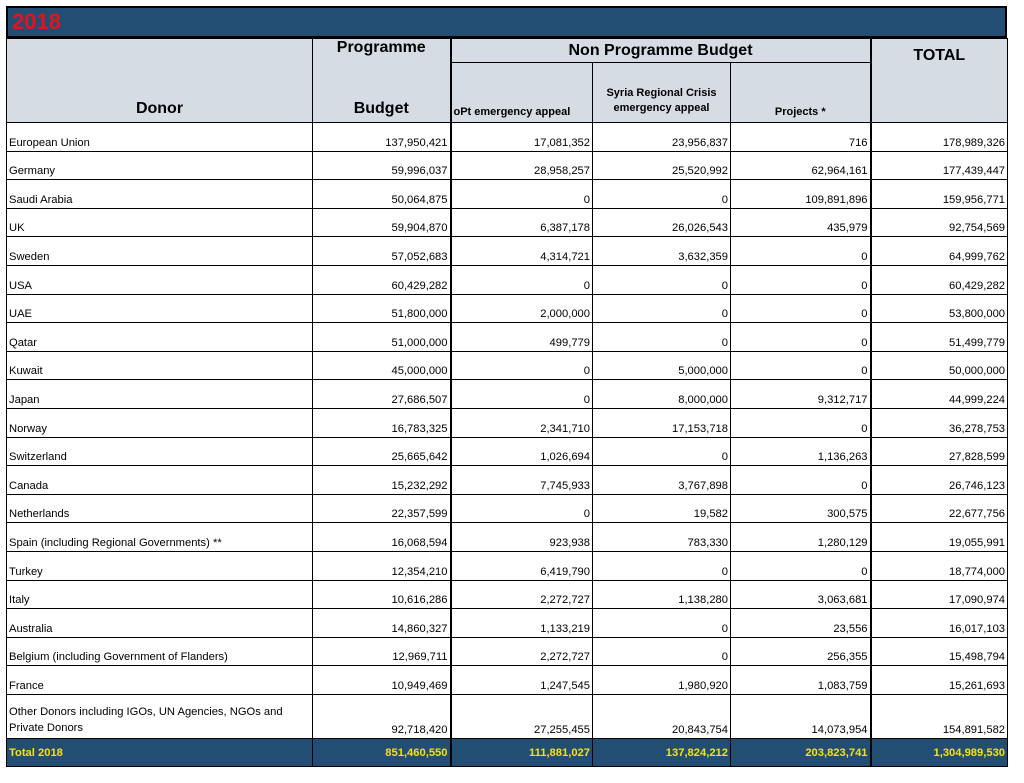 Image resolution: width=1024 pixels, height=783 pixels. Describe the element at coordinates (521, 594) in the screenshot. I see `opt-cell: 2,272,727` at that location.